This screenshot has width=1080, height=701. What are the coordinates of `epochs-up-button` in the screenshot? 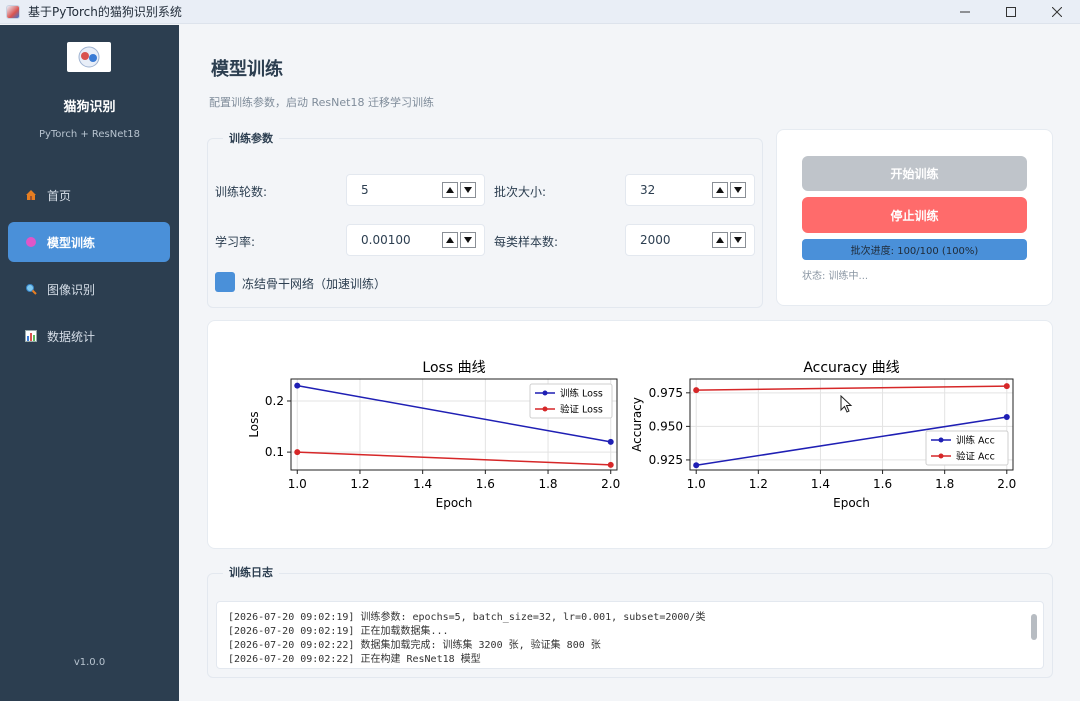 It's located at (450, 190).